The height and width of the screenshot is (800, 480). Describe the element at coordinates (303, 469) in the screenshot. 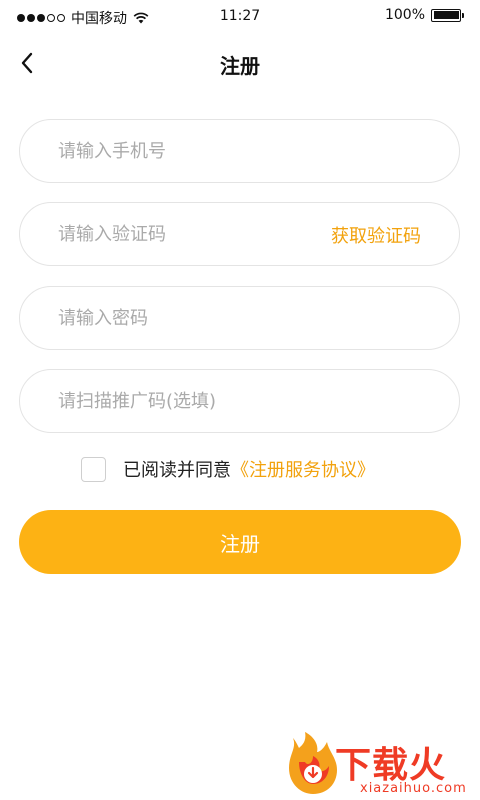

I see `agreement-link: 《注册服务协议》` at that location.